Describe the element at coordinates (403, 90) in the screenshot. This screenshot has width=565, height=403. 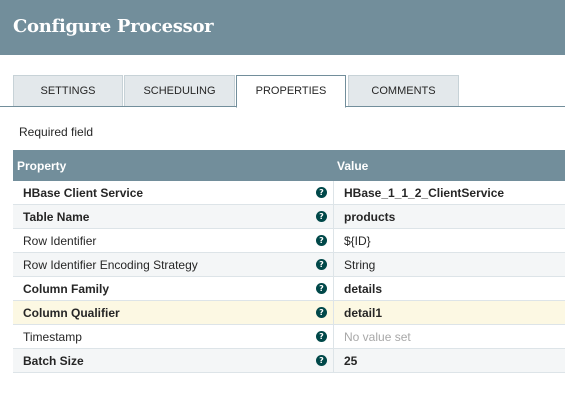
I see `tab-comments: COMMENTS` at that location.